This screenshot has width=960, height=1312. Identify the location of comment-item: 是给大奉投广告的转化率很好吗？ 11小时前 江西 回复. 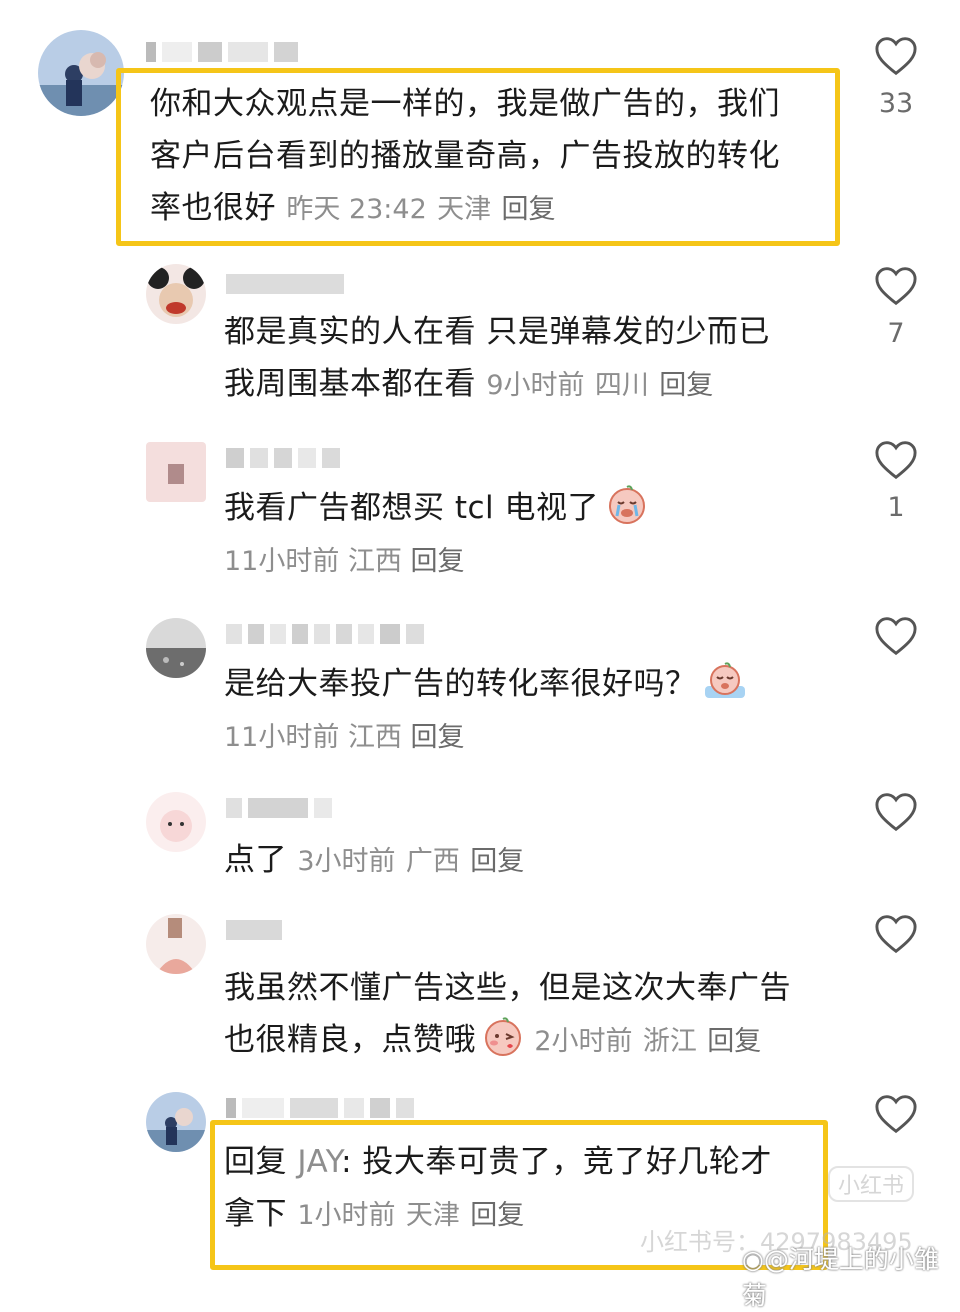
(480, 701).